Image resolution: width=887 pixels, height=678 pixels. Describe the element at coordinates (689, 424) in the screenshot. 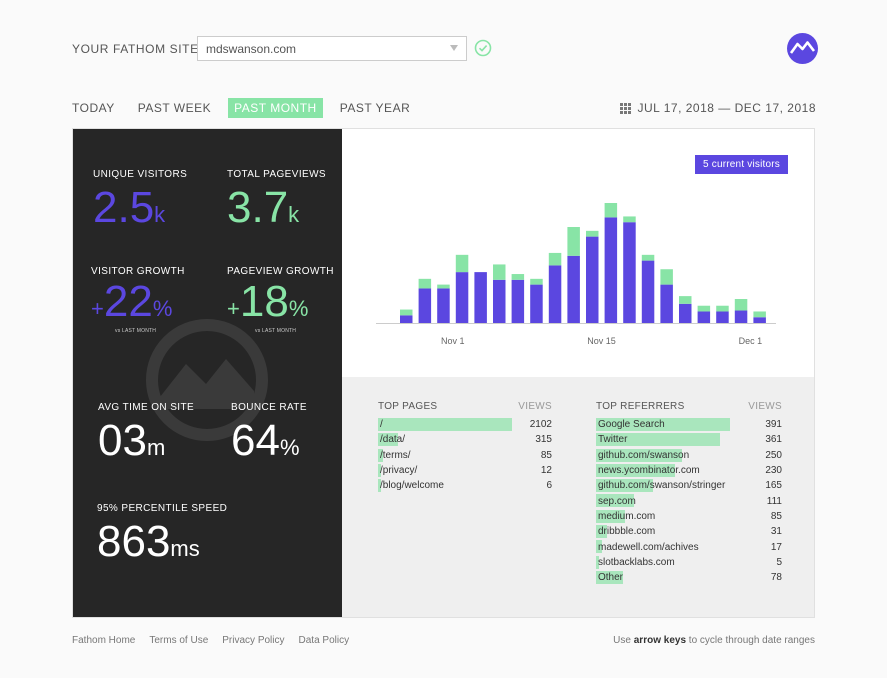

I see `top-referrers-row: Google Search 391` at that location.